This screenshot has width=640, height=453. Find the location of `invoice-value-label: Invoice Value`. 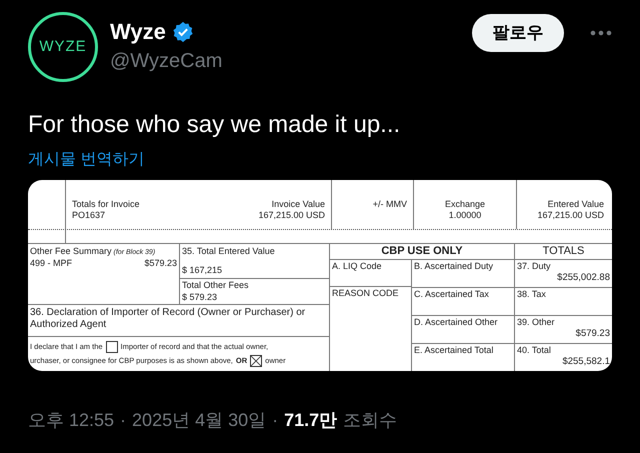

invoice-value-label: Invoice Value is located at coordinates (298, 204).